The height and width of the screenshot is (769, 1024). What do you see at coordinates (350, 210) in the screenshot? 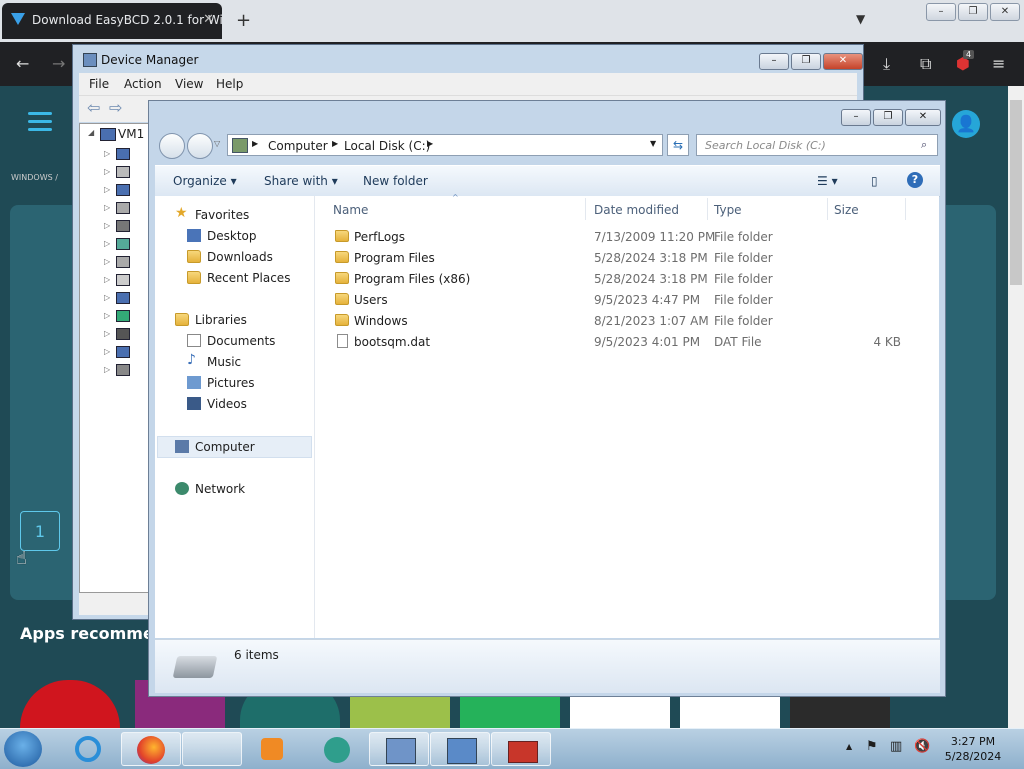
I see `column-name: Name` at bounding box center [350, 210].